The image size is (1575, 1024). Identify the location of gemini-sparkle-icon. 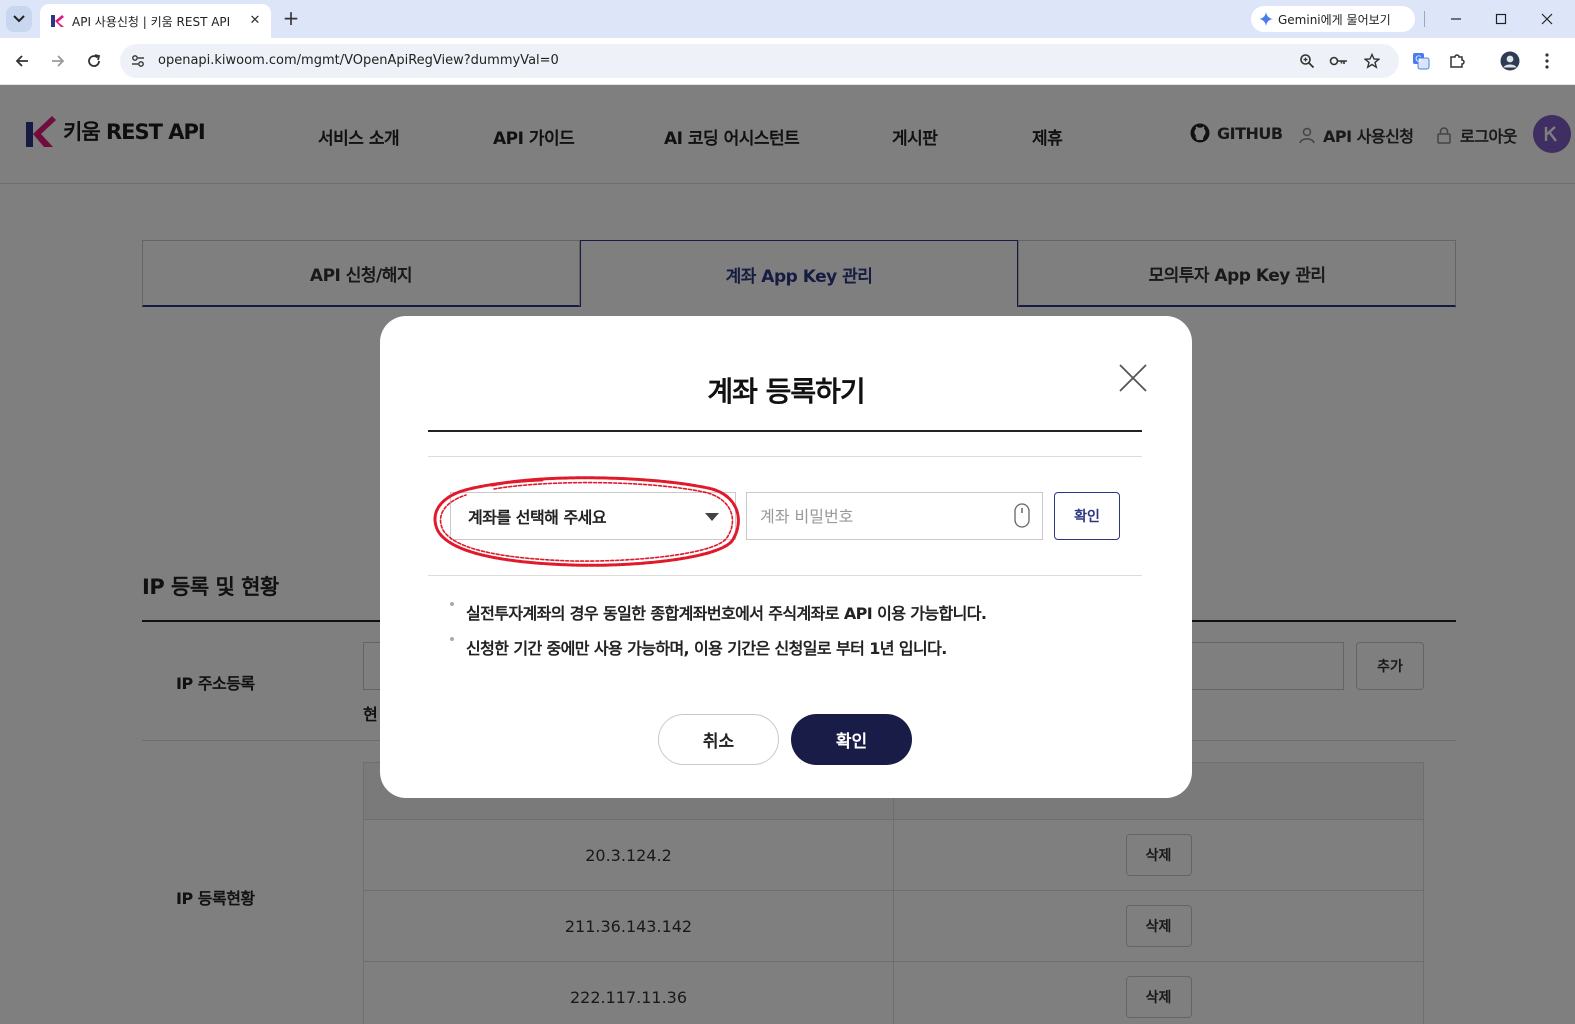
(1266, 19).